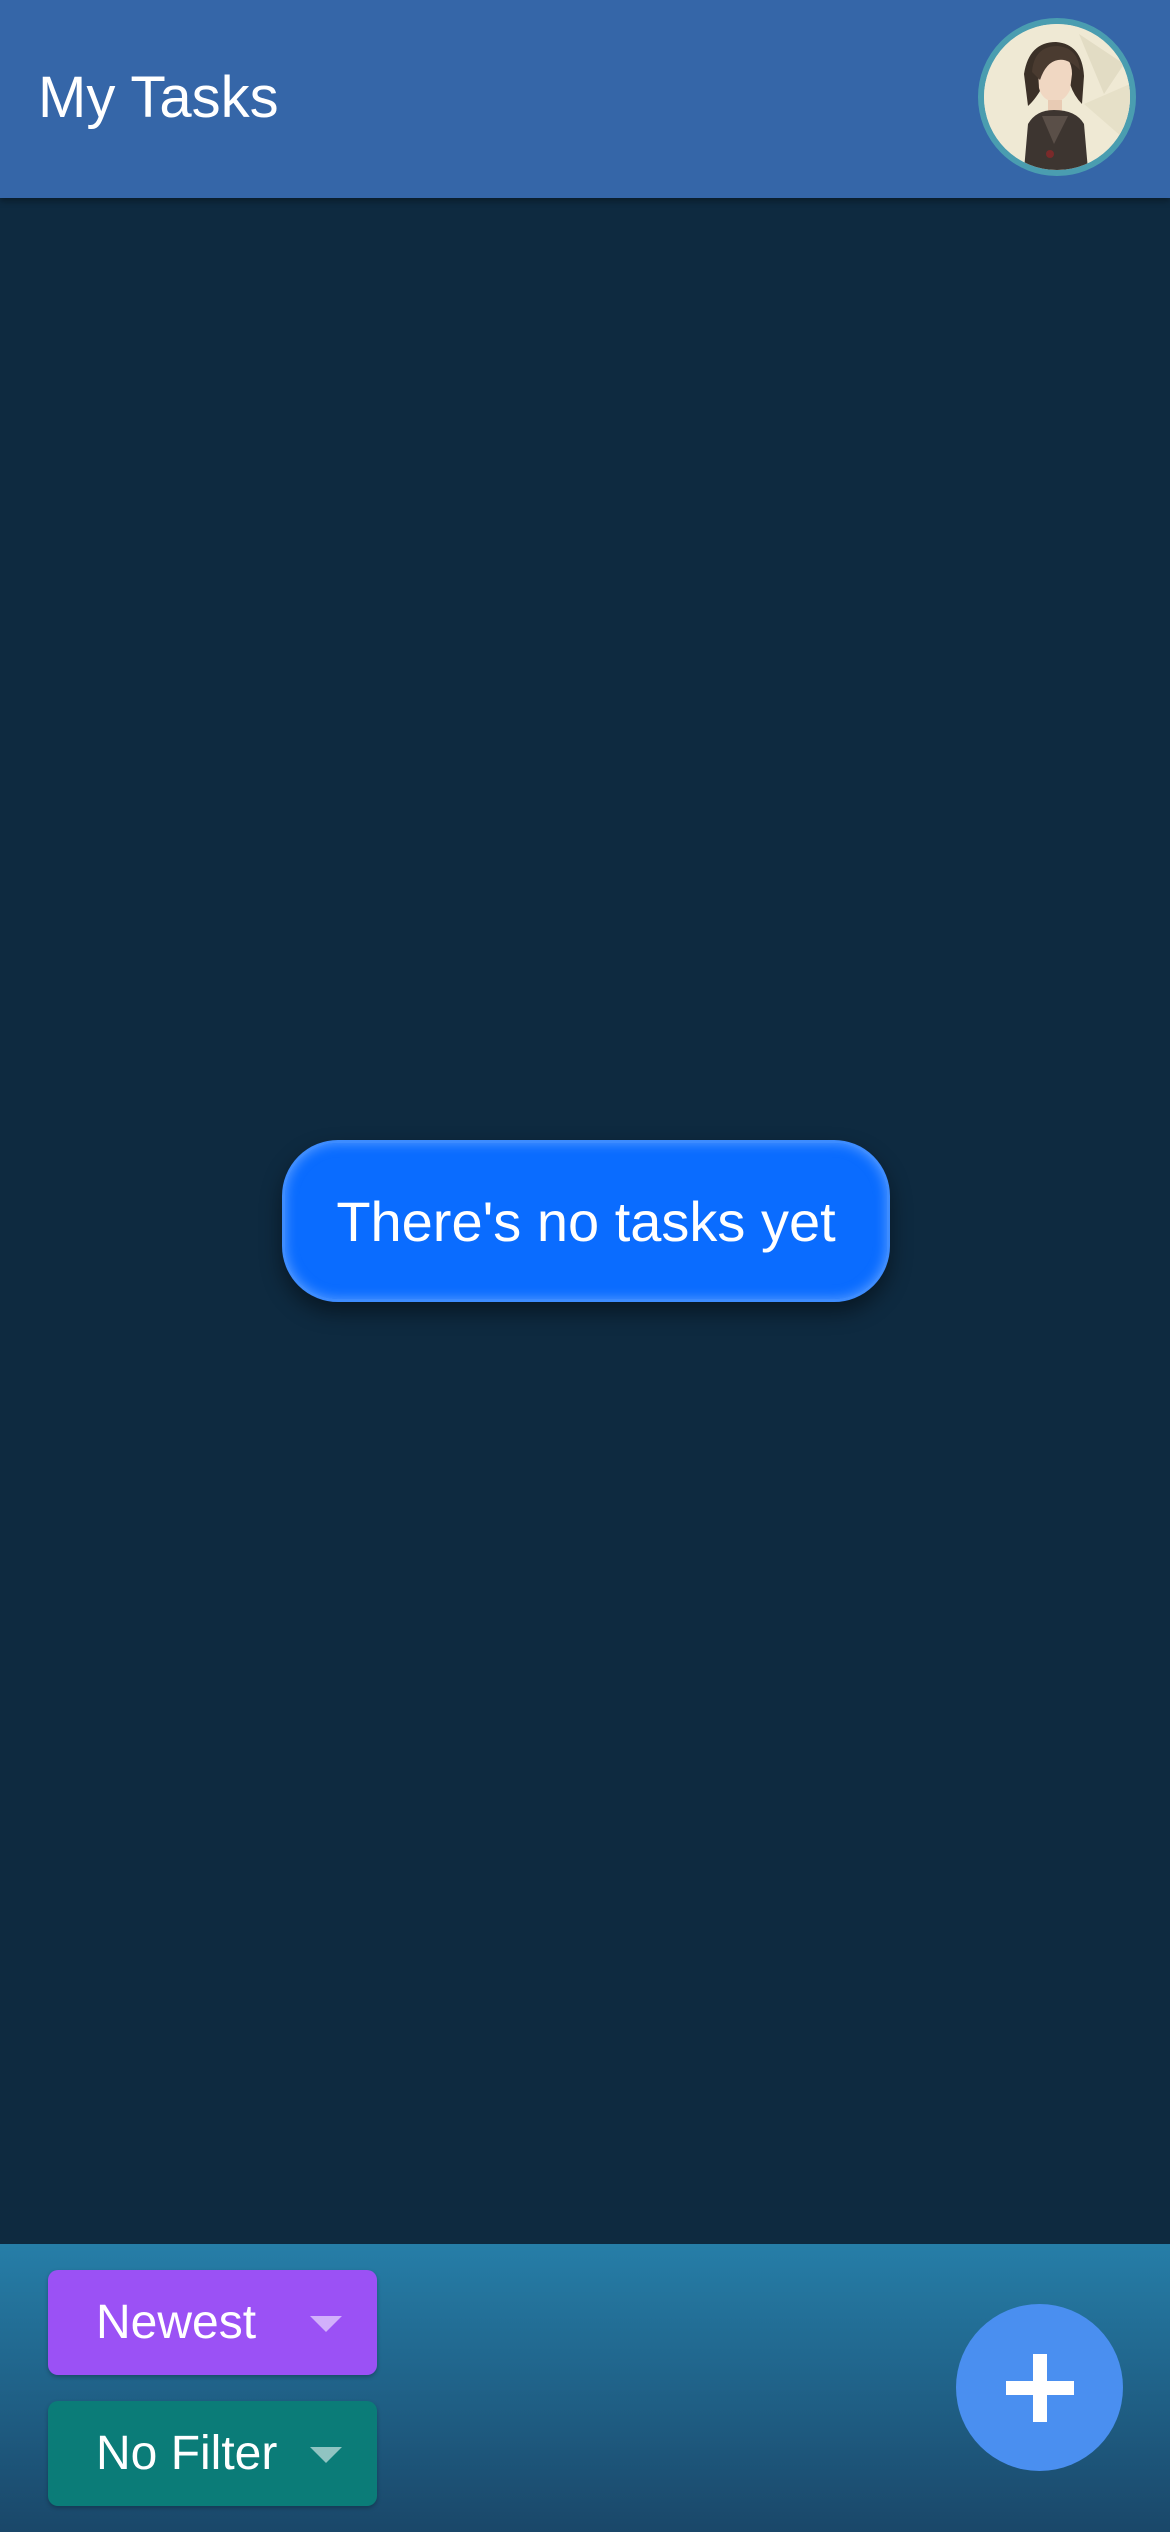  What do you see at coordinates (158, 97) in the screenshot?
I see `page-title: My Tasks` at bounding box center [158, 97].